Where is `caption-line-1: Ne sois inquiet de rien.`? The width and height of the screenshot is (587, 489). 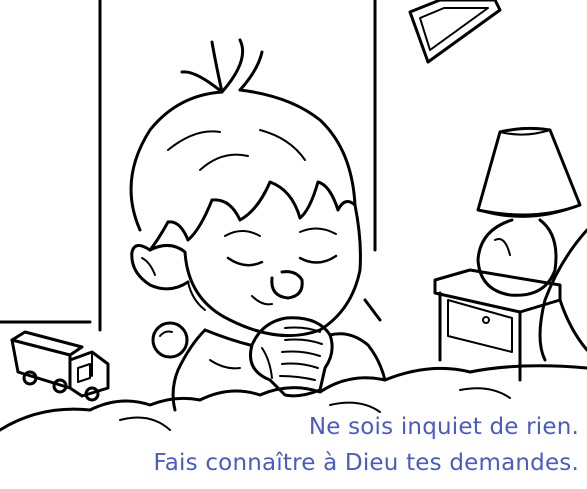
caption-line-1: Ne sois inquiet de rien. is located at coordinates (443, 427).